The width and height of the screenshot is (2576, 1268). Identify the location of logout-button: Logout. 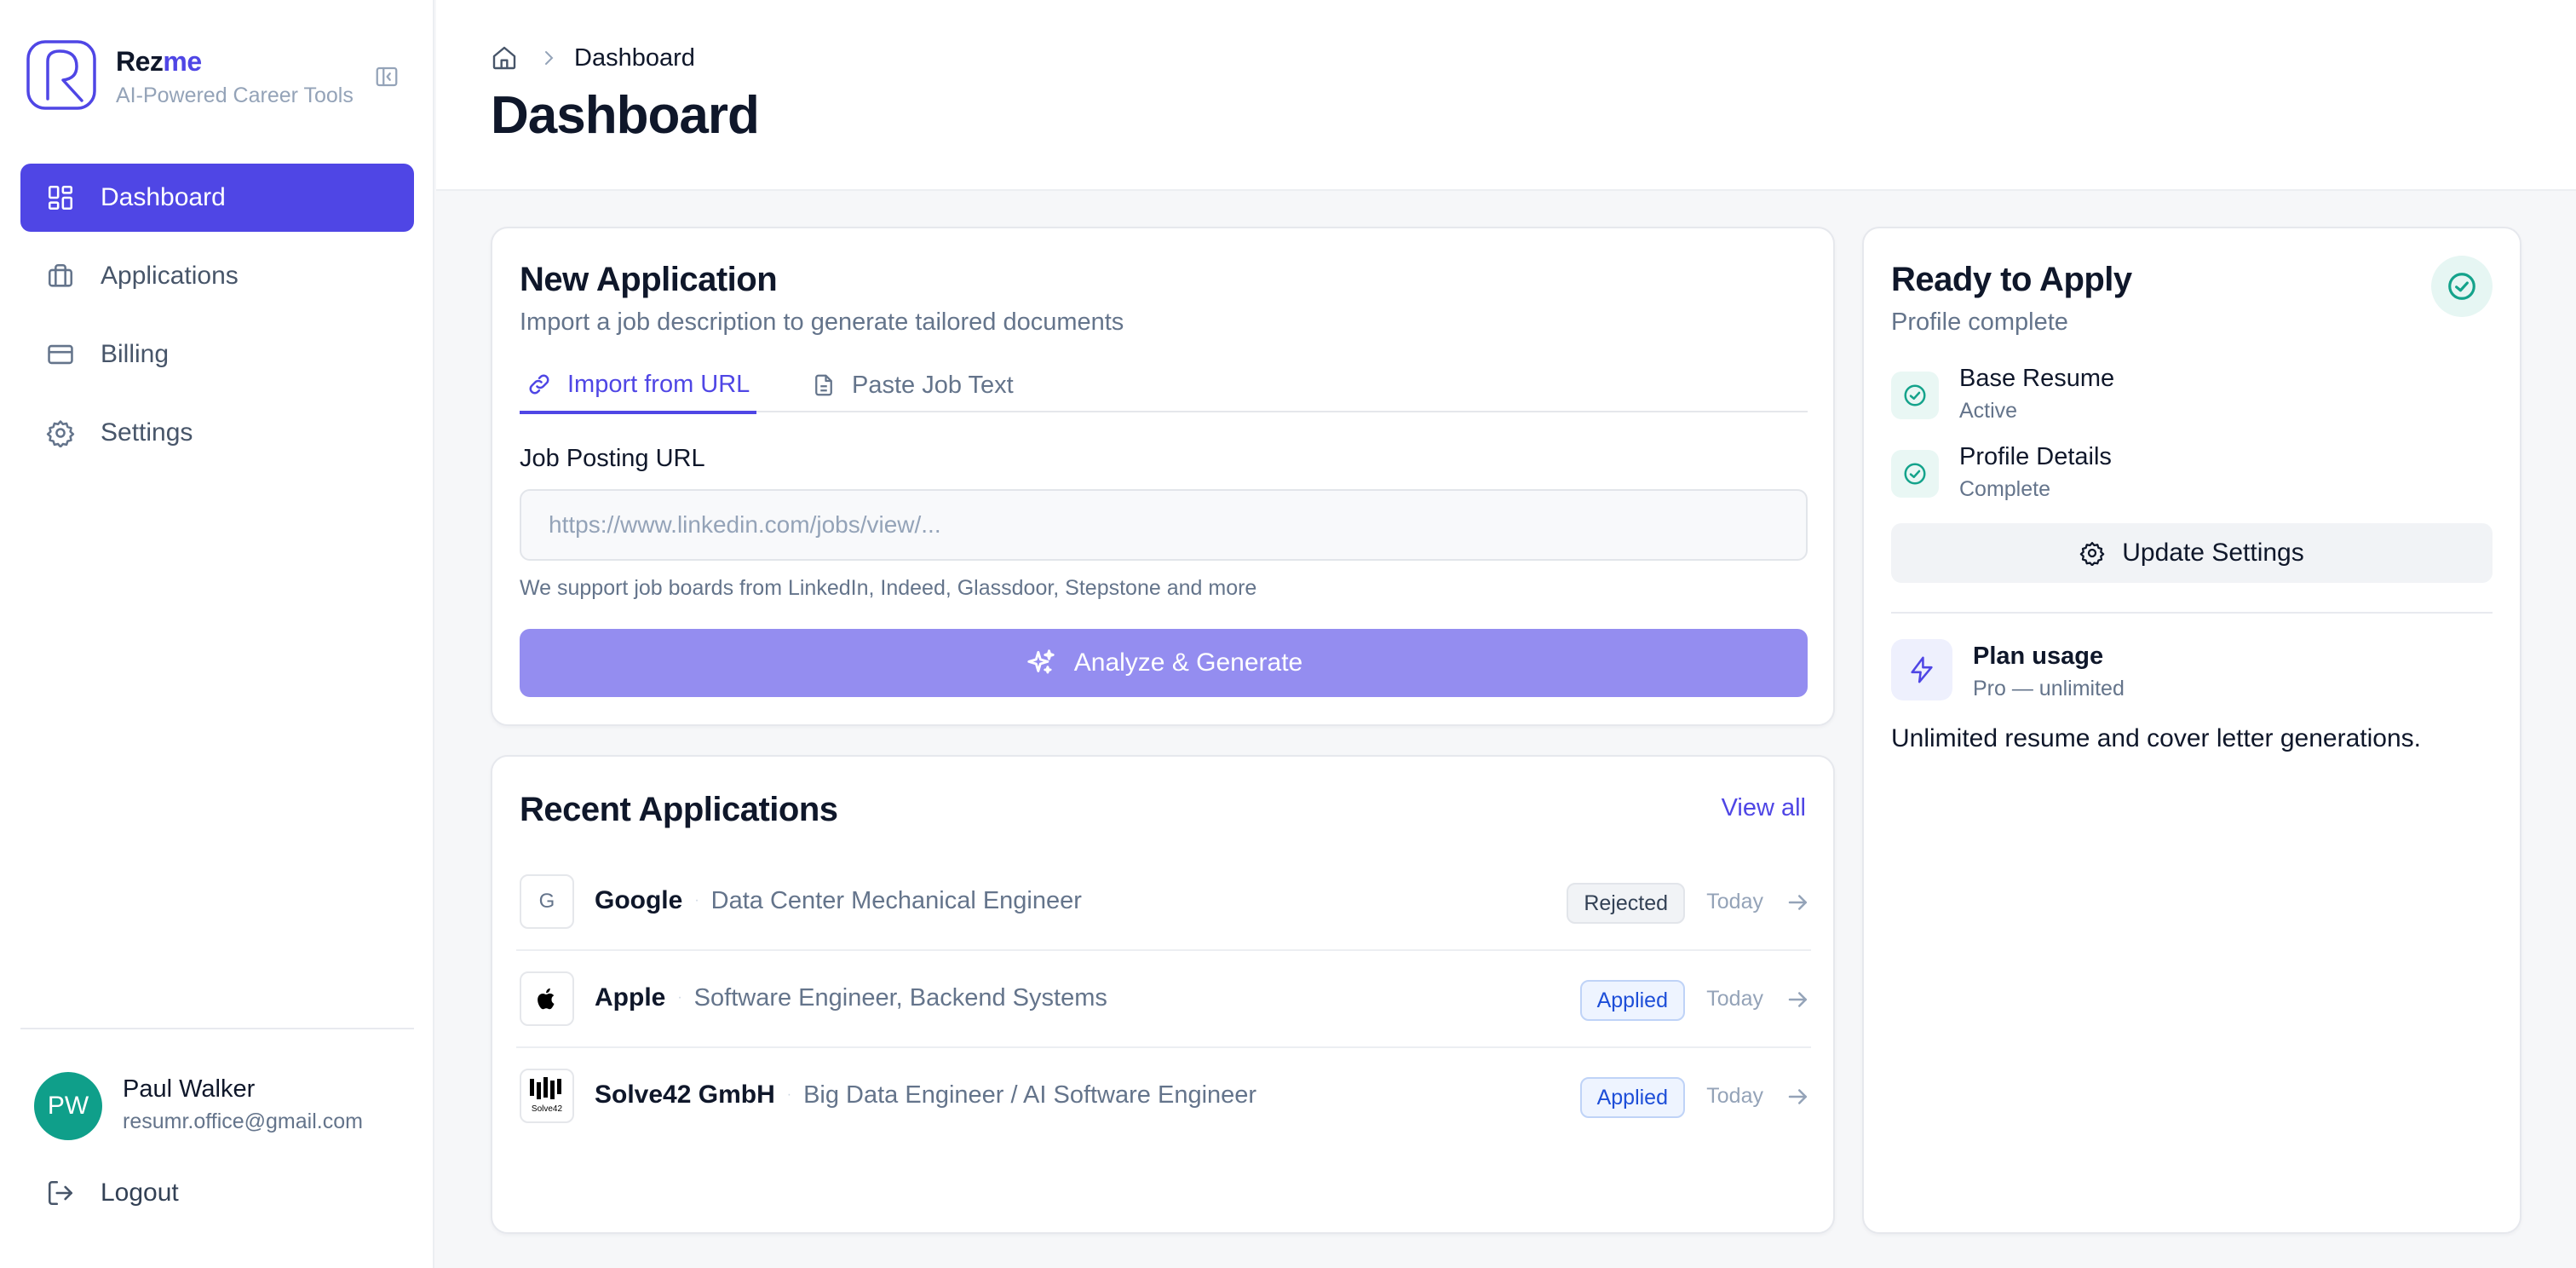
(113, 1193).